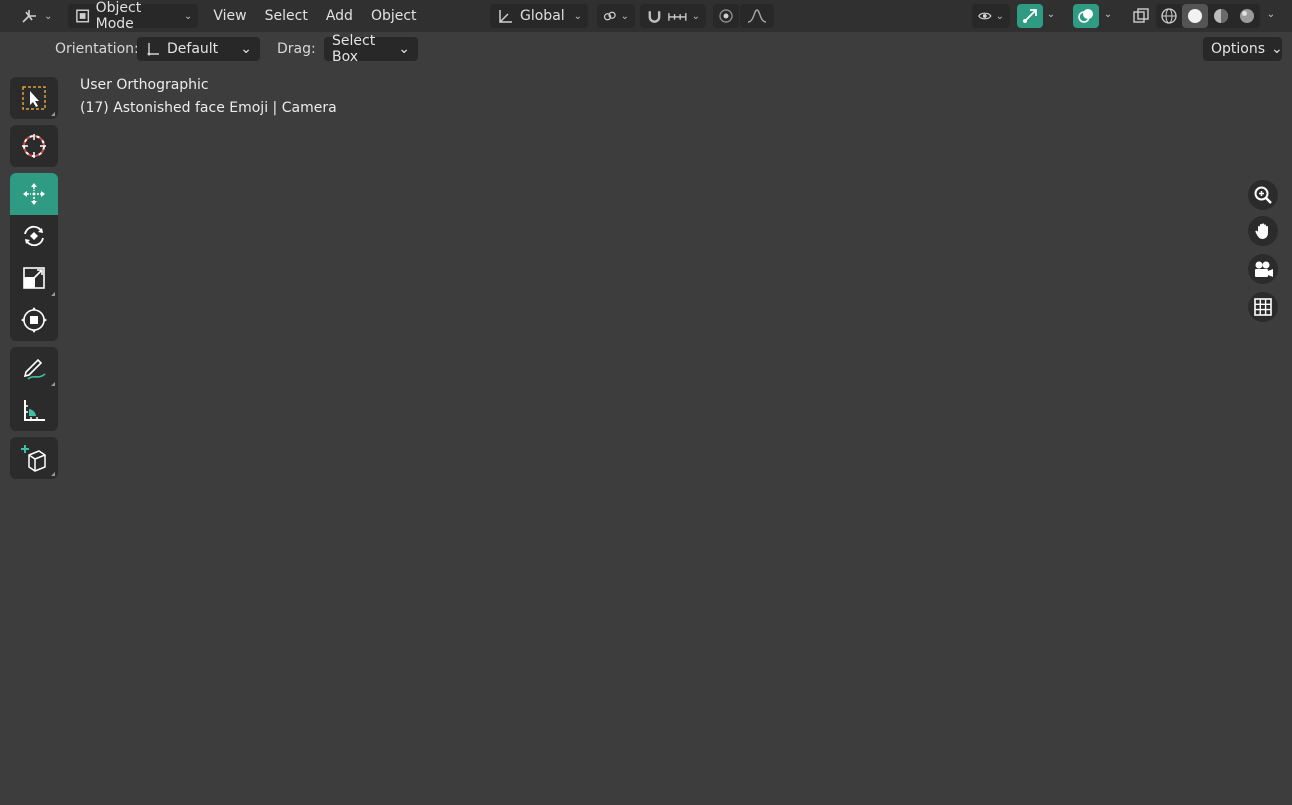 The width and height of the screenshot is (1292, 805). What do you see at coordinates (394, 16) in the screenshot?
I see `menu-object: Object` at bounding box center [394, 16].